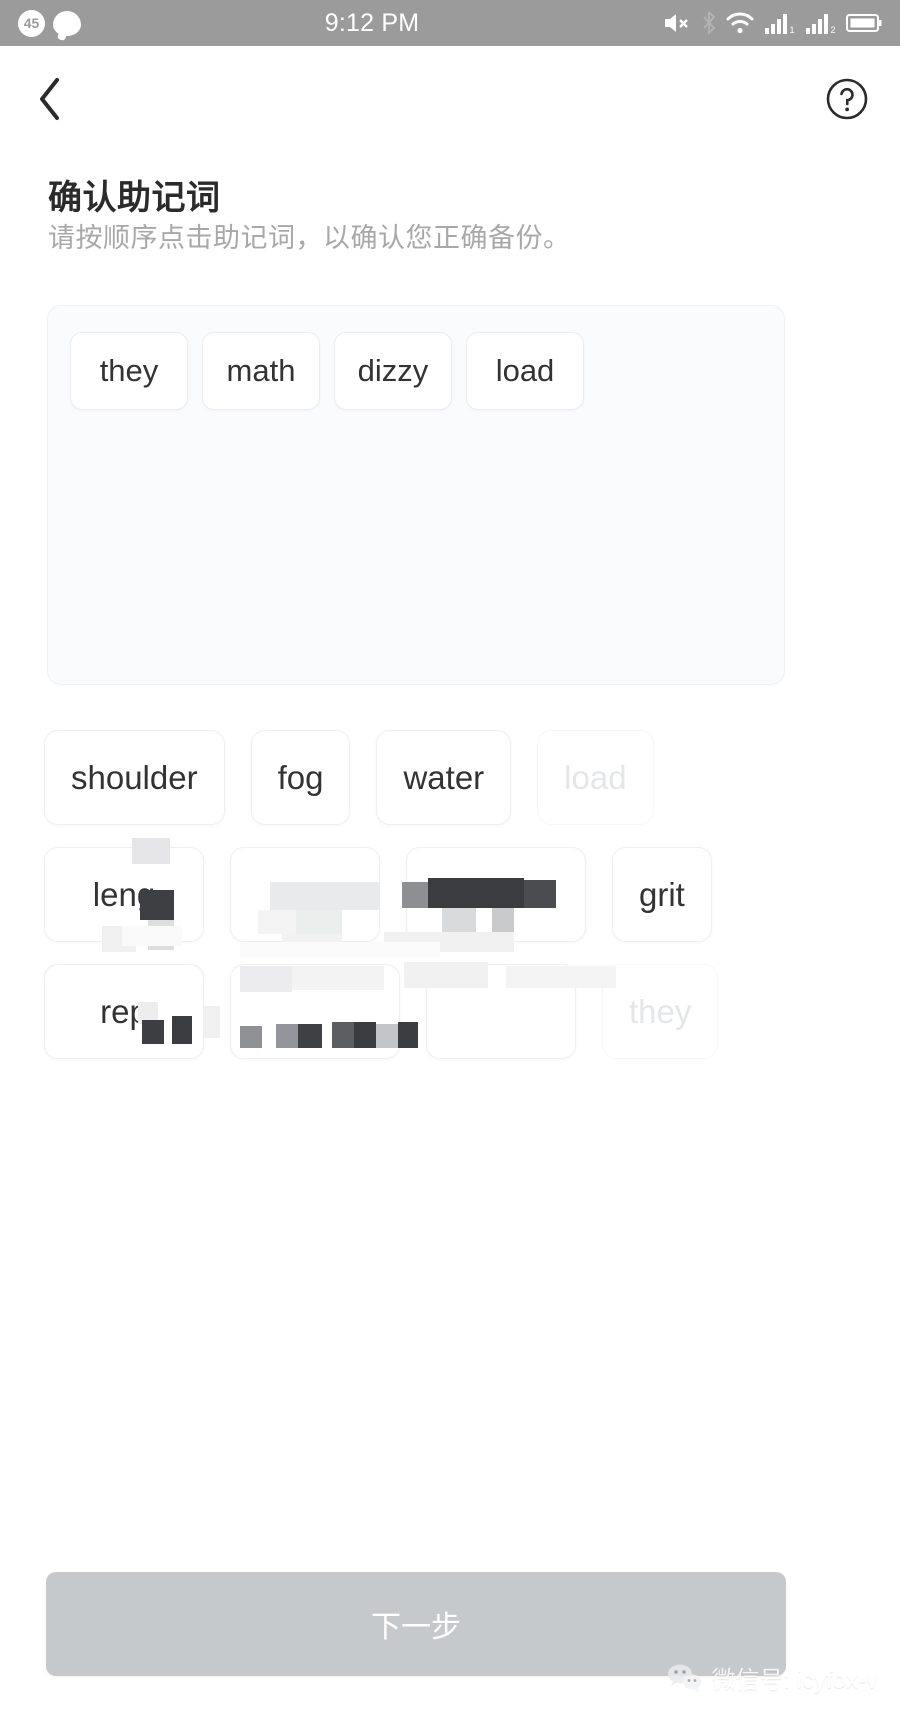  What do you see at coordinates (393, 371) in the screenshot?
I see `selected-word-chip: dizzy` at bounding box center [393, 371].